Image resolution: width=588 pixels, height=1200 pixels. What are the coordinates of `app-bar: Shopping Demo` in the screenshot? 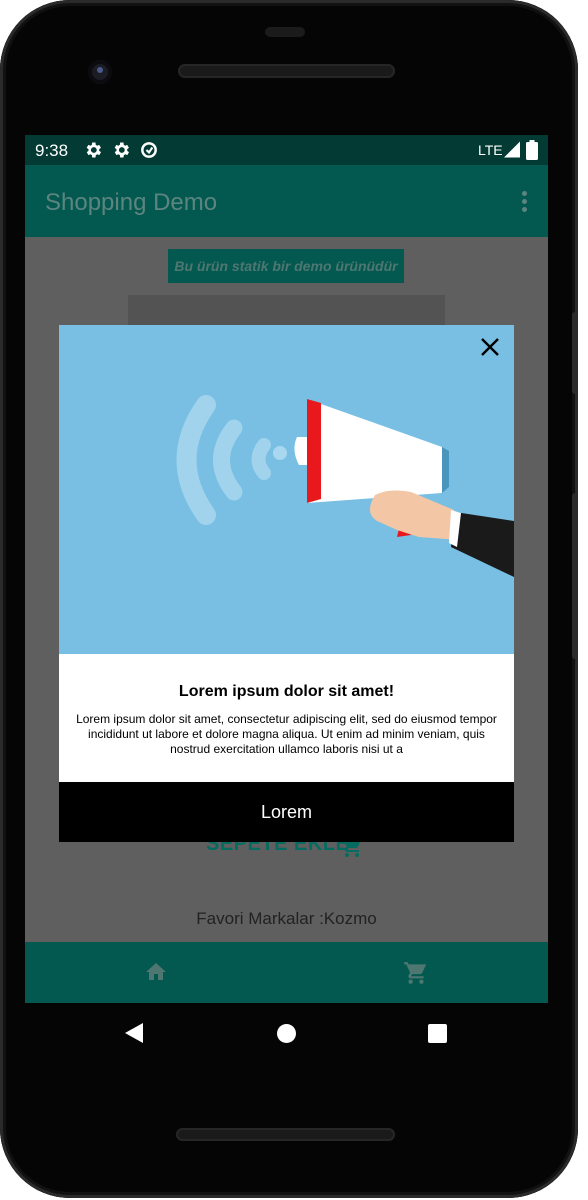 It's located at (286, 201).